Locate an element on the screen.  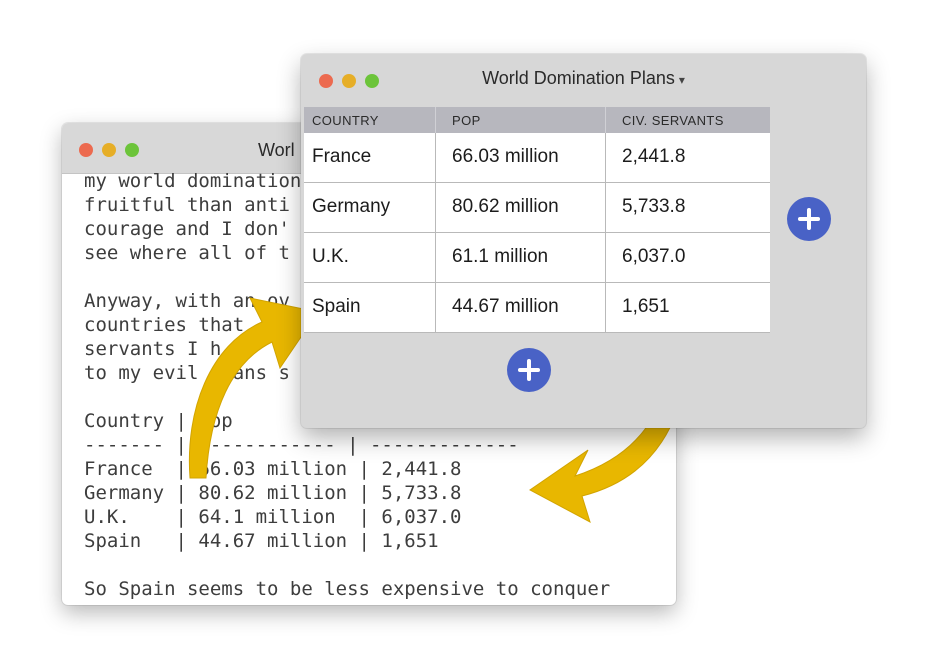
window-title-text: World Domination Plans is located at coordinates (578, 78).